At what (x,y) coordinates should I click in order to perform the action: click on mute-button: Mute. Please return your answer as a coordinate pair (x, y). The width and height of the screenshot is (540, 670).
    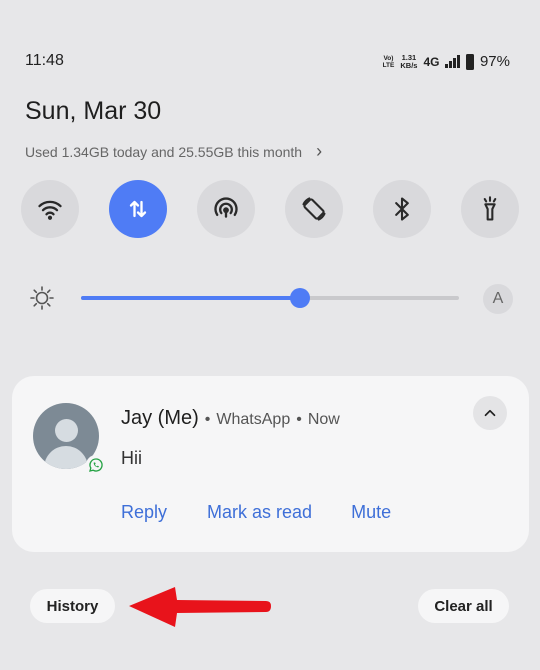
    Looking at the image, I should click on (371, 512).